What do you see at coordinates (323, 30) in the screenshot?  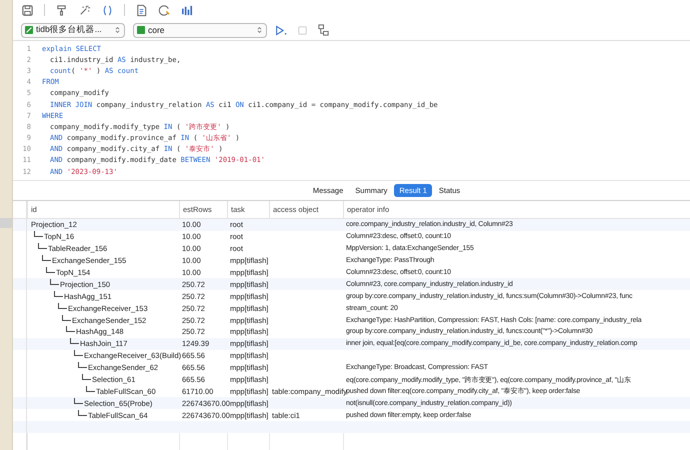 I see `explain-plan-icon` at bounding box center [323, 30].